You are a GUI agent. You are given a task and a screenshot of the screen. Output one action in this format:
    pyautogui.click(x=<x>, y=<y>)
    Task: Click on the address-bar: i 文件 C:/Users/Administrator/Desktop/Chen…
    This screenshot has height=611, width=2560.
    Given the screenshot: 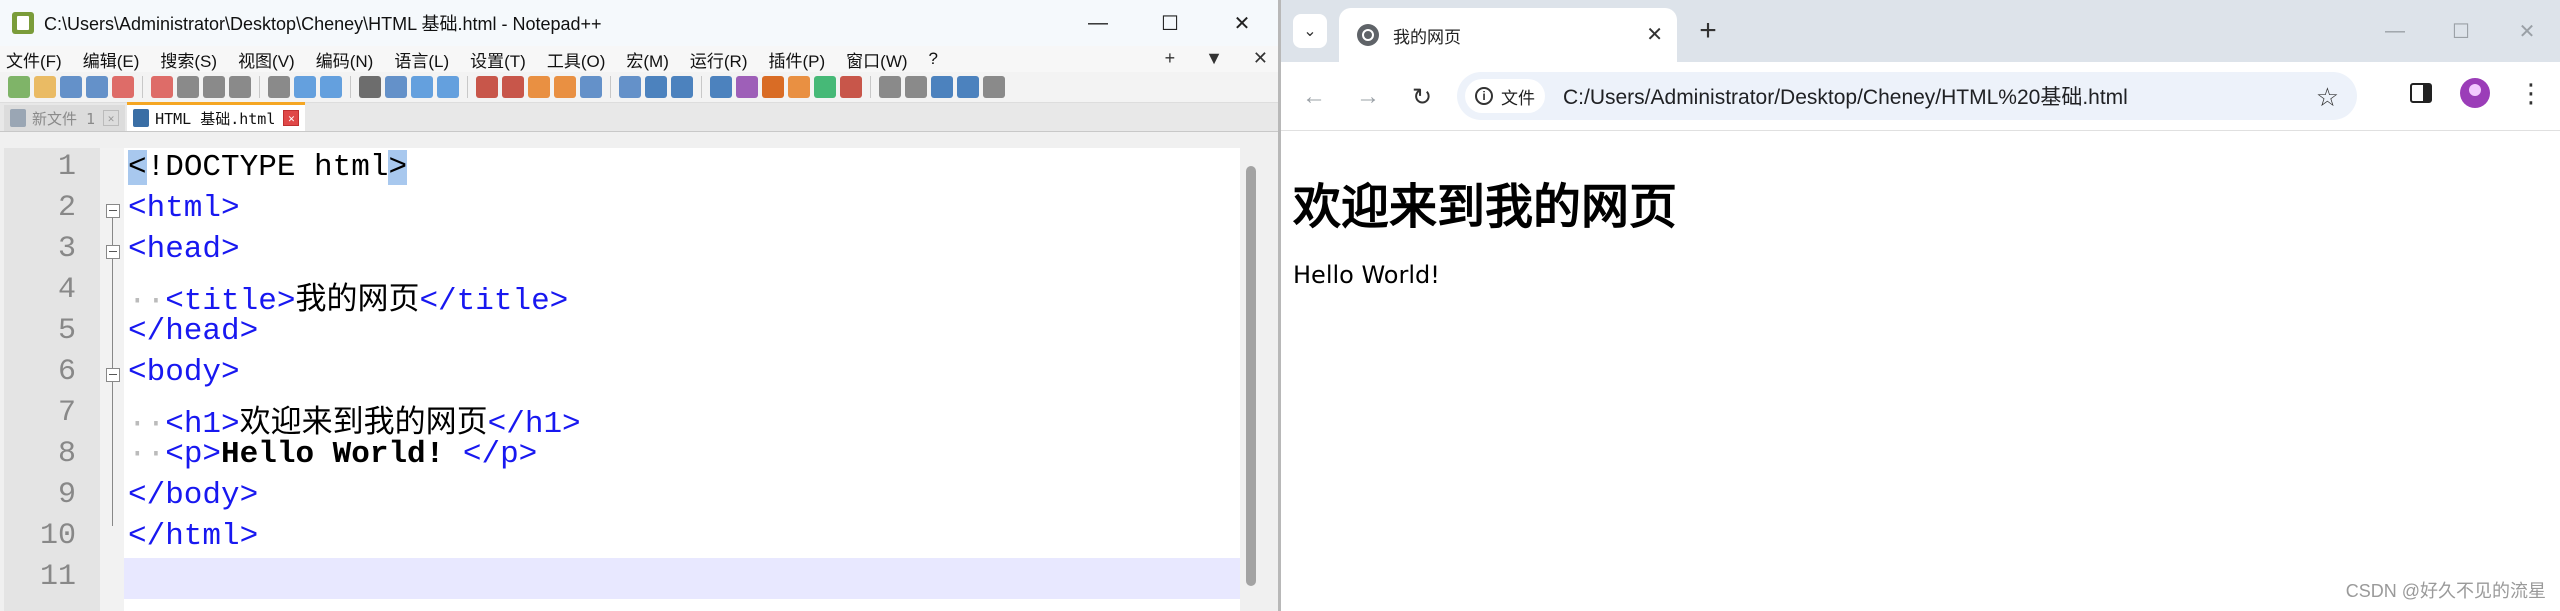 What is the action you would take?
    pyautogui.click(x=1907, y=96)
    